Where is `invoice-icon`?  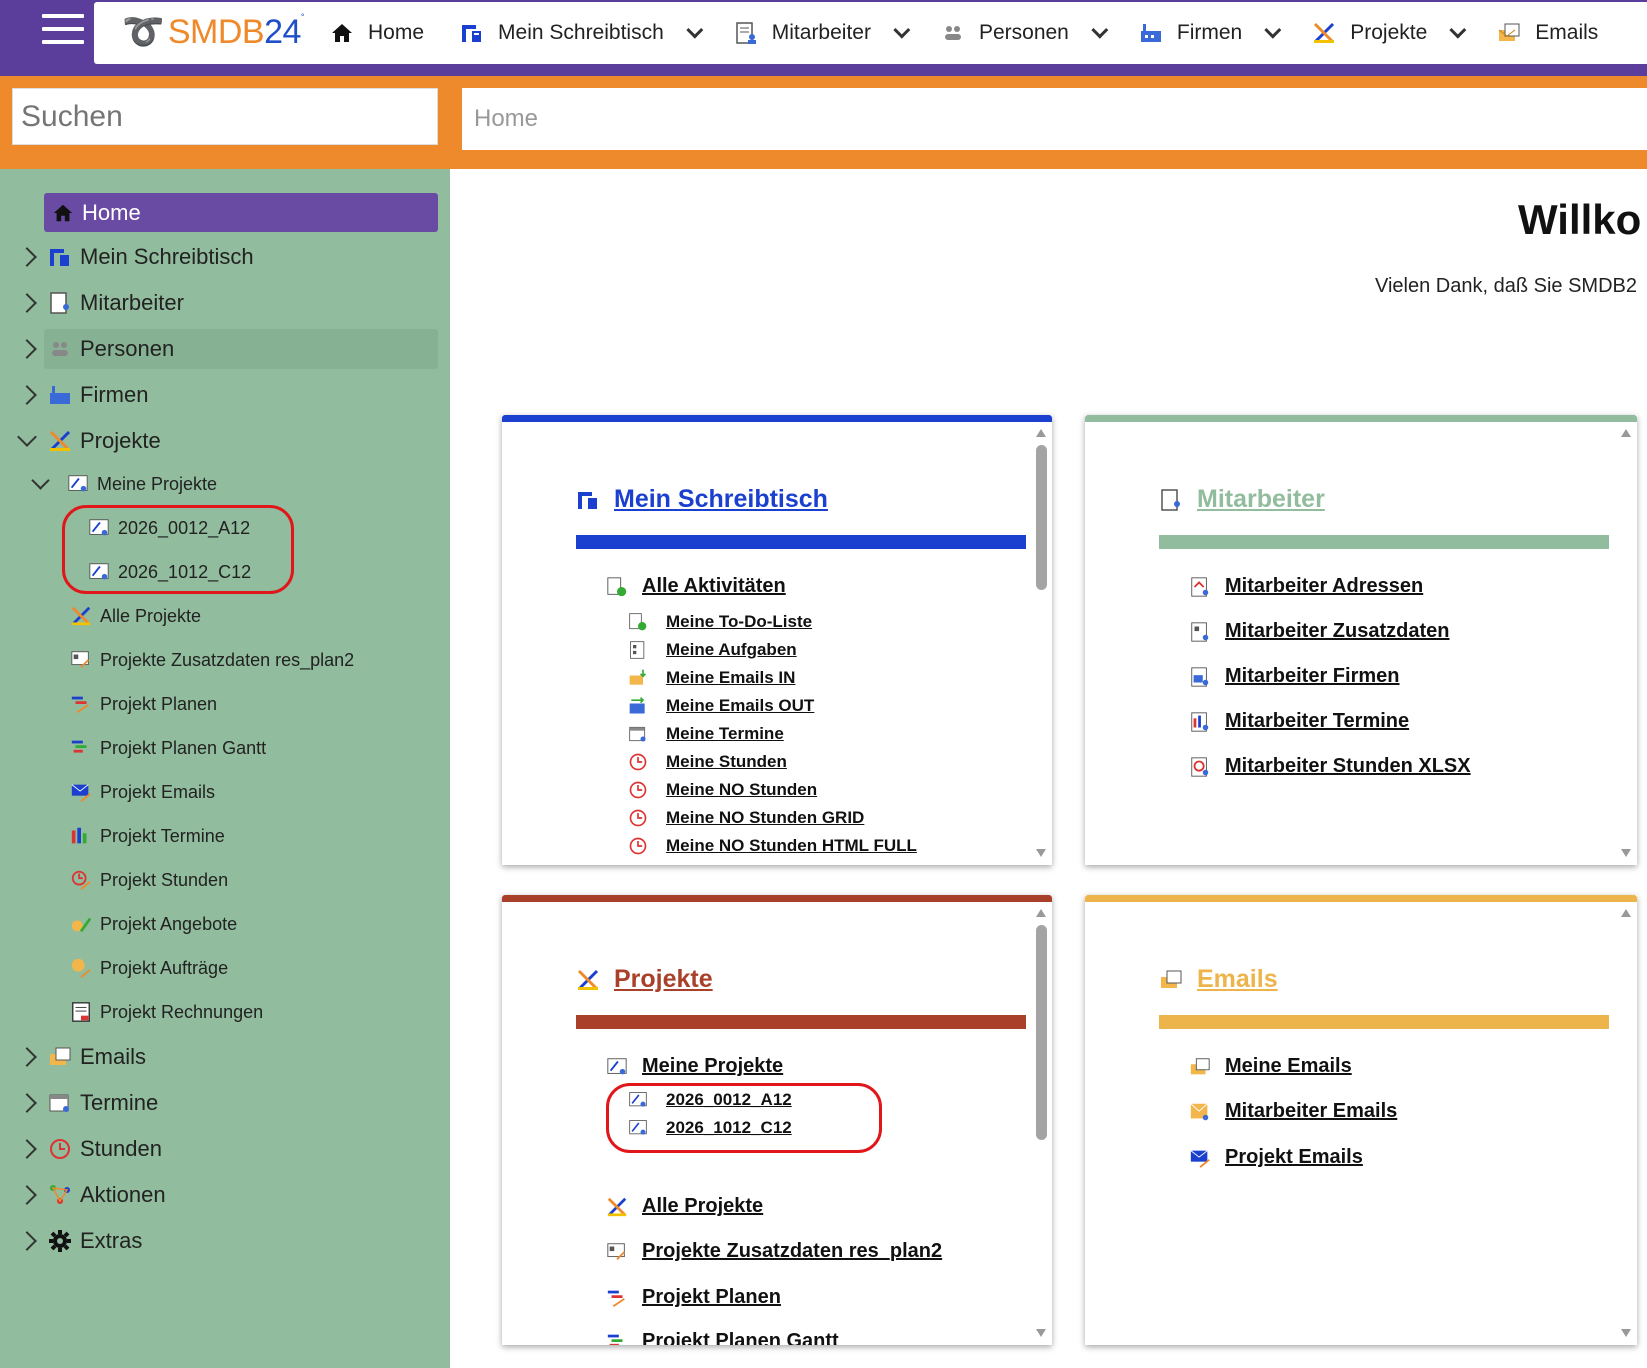
invoice-icon is located at coordinates (81, 1012).